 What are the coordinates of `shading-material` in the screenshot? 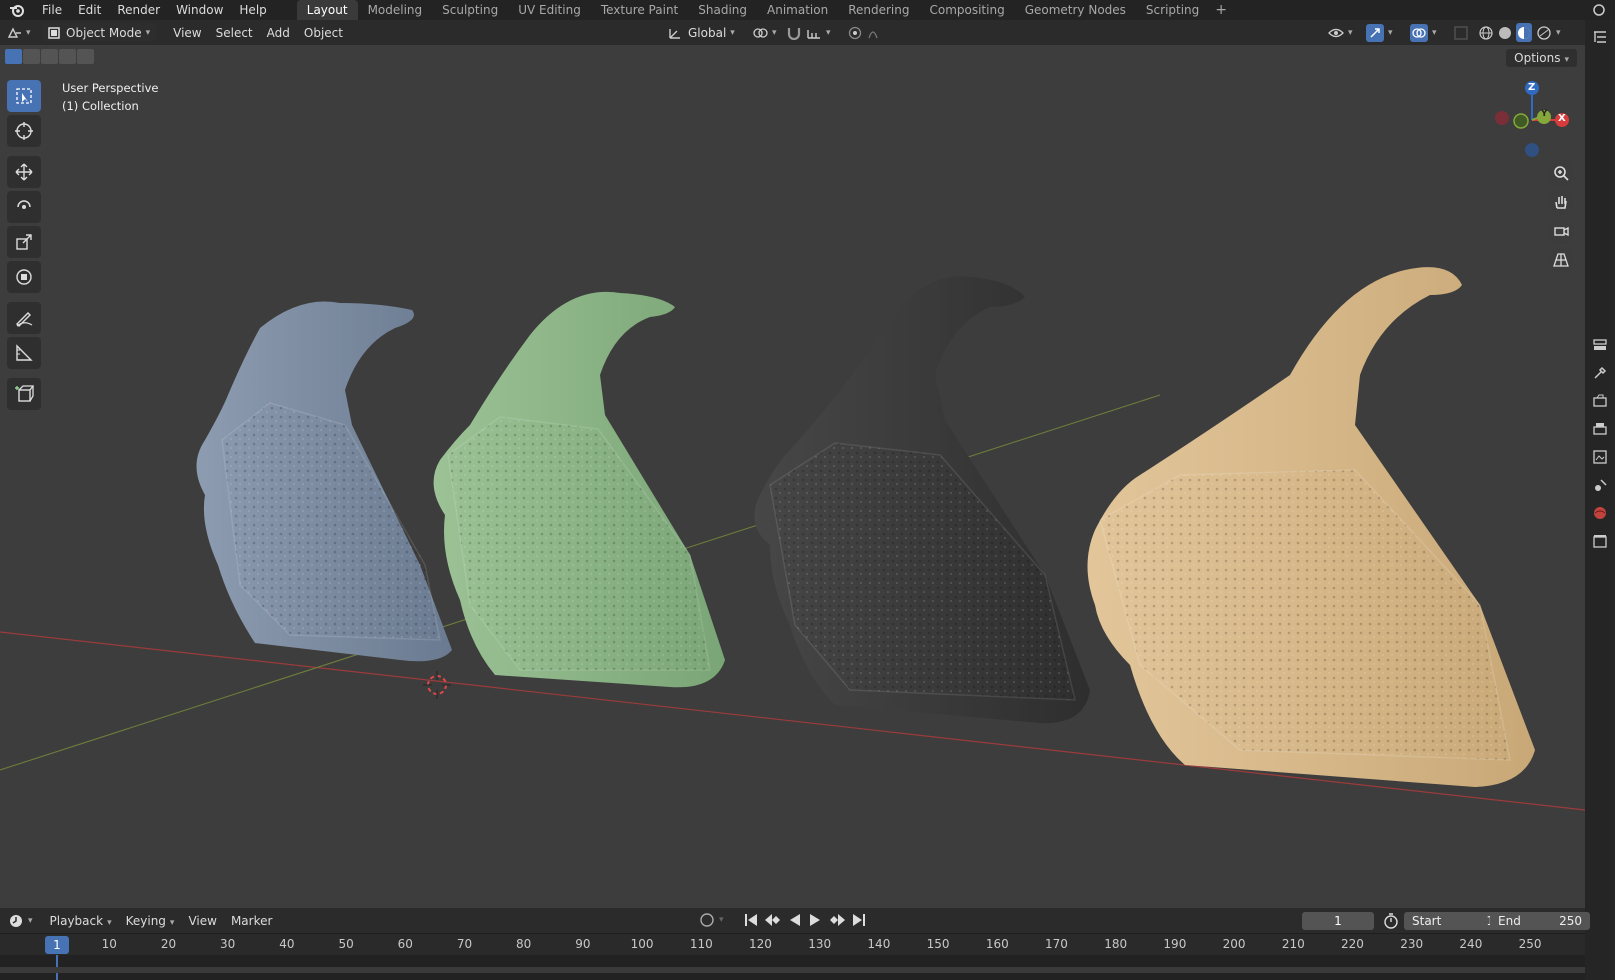 It's located at (1524, 32).